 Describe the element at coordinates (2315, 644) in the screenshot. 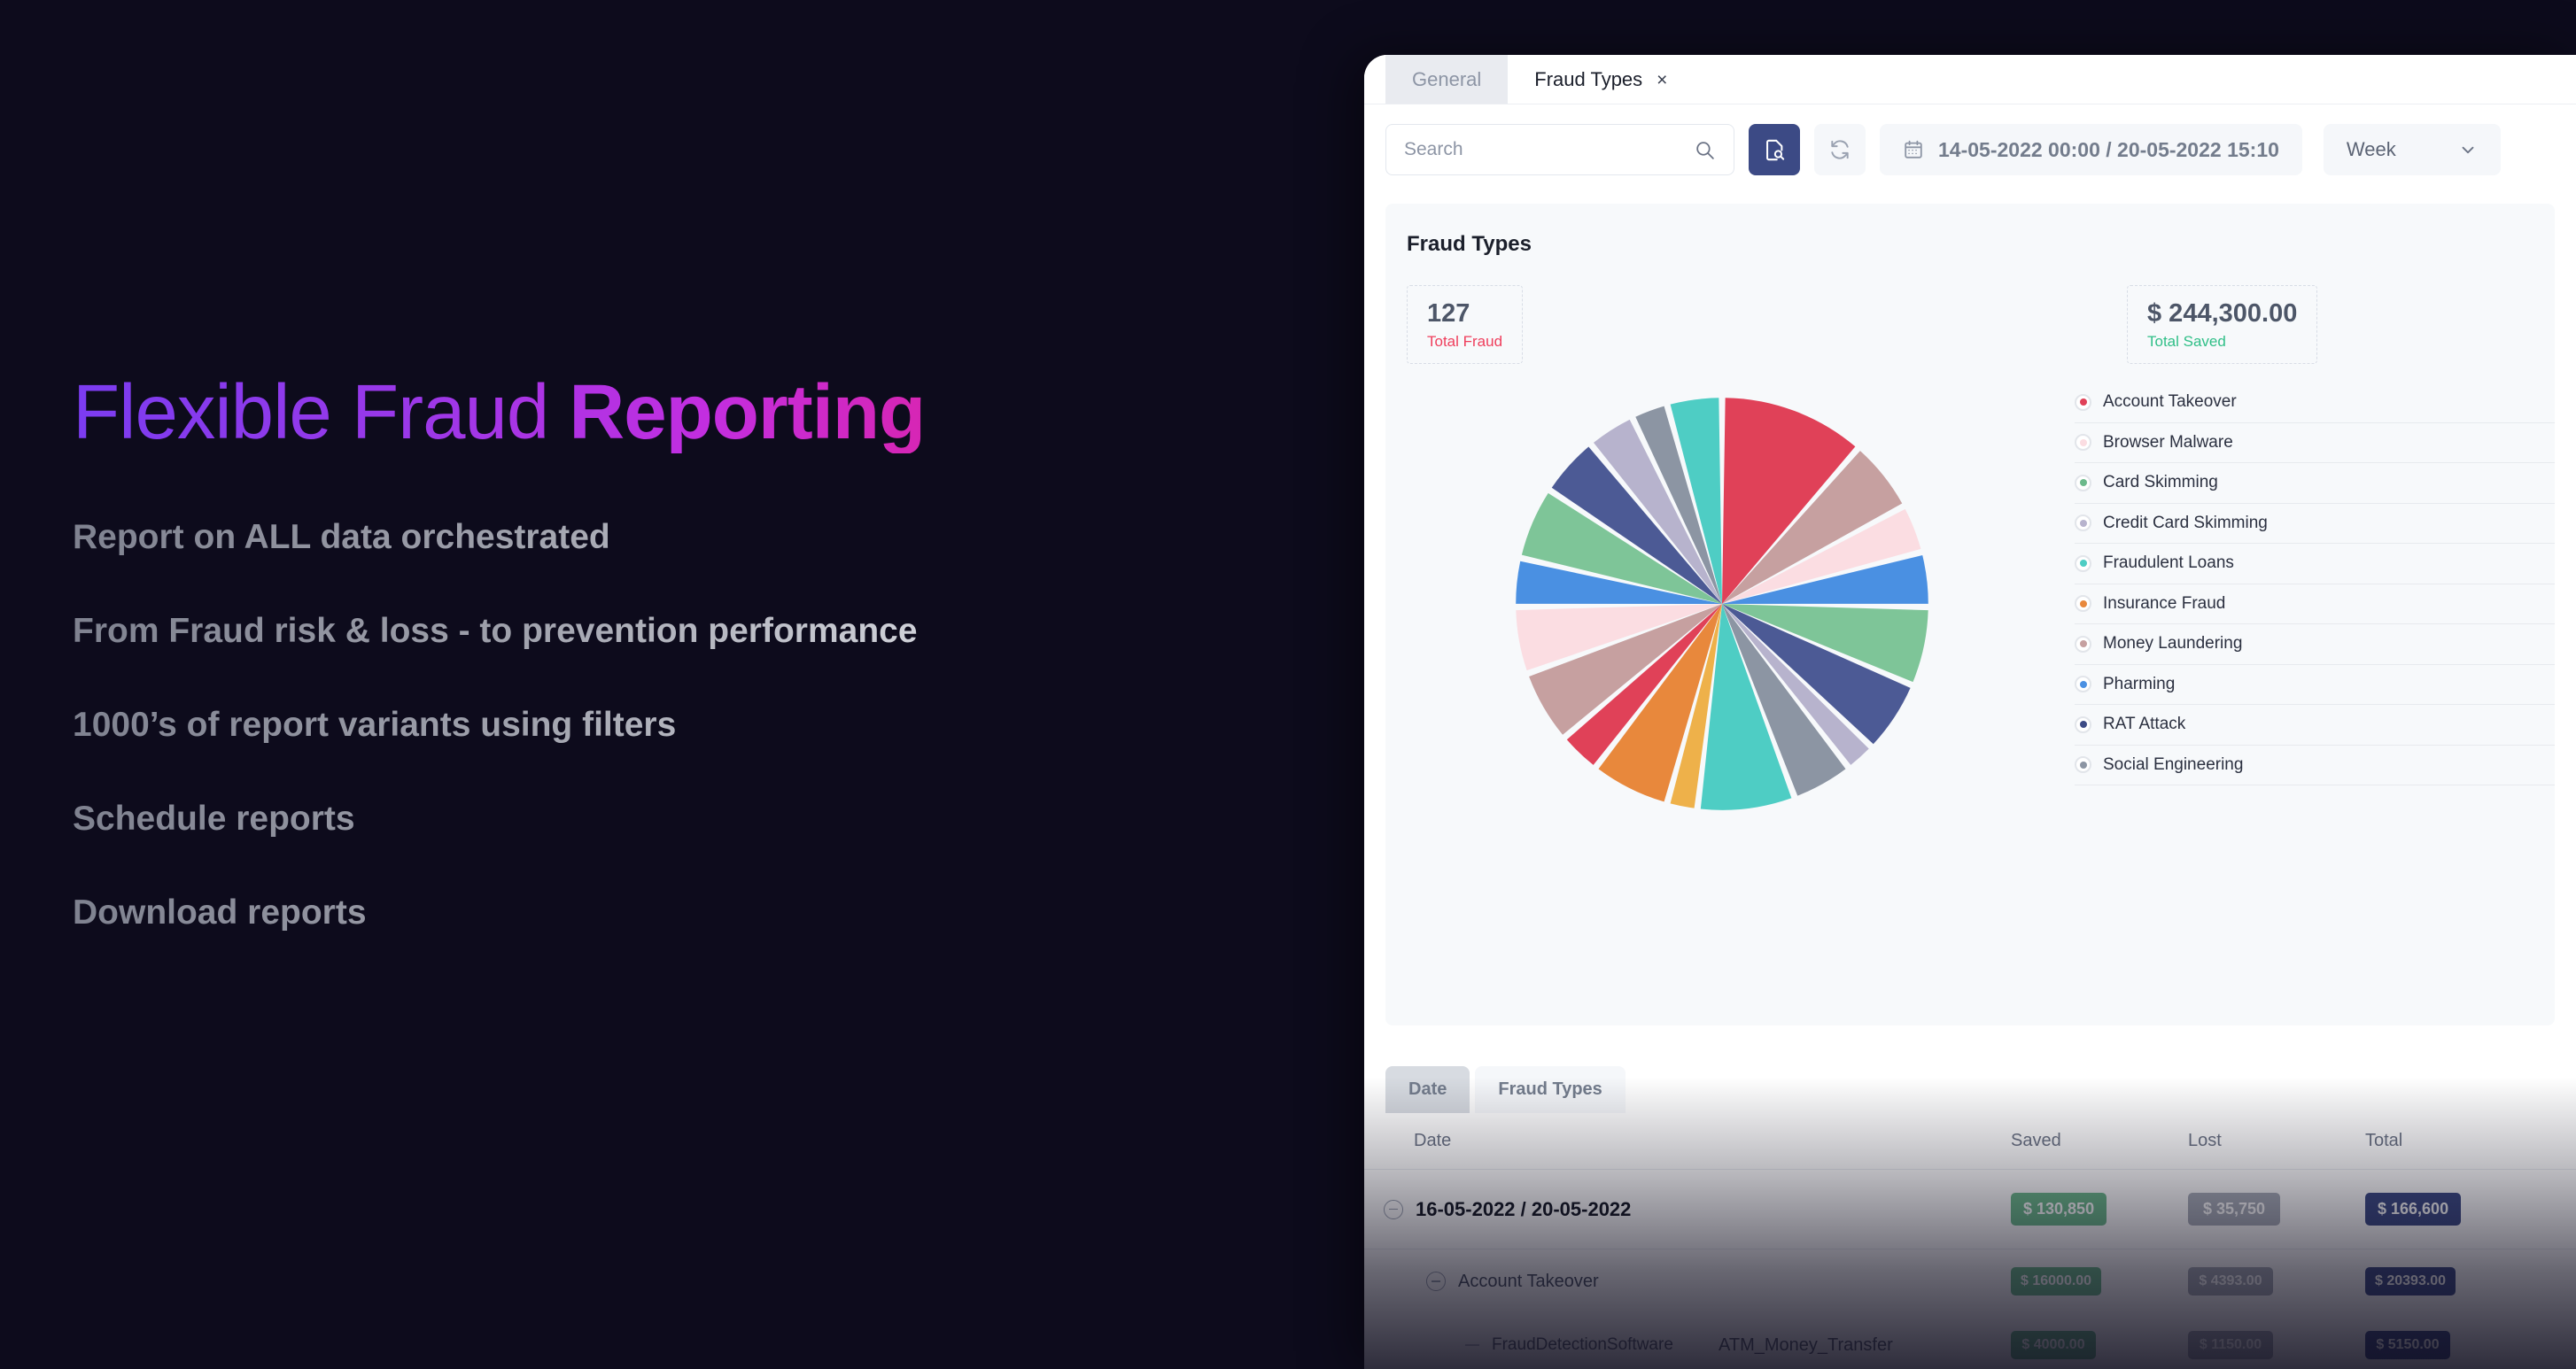

I see `legend-item: Money Laundering` at that location.